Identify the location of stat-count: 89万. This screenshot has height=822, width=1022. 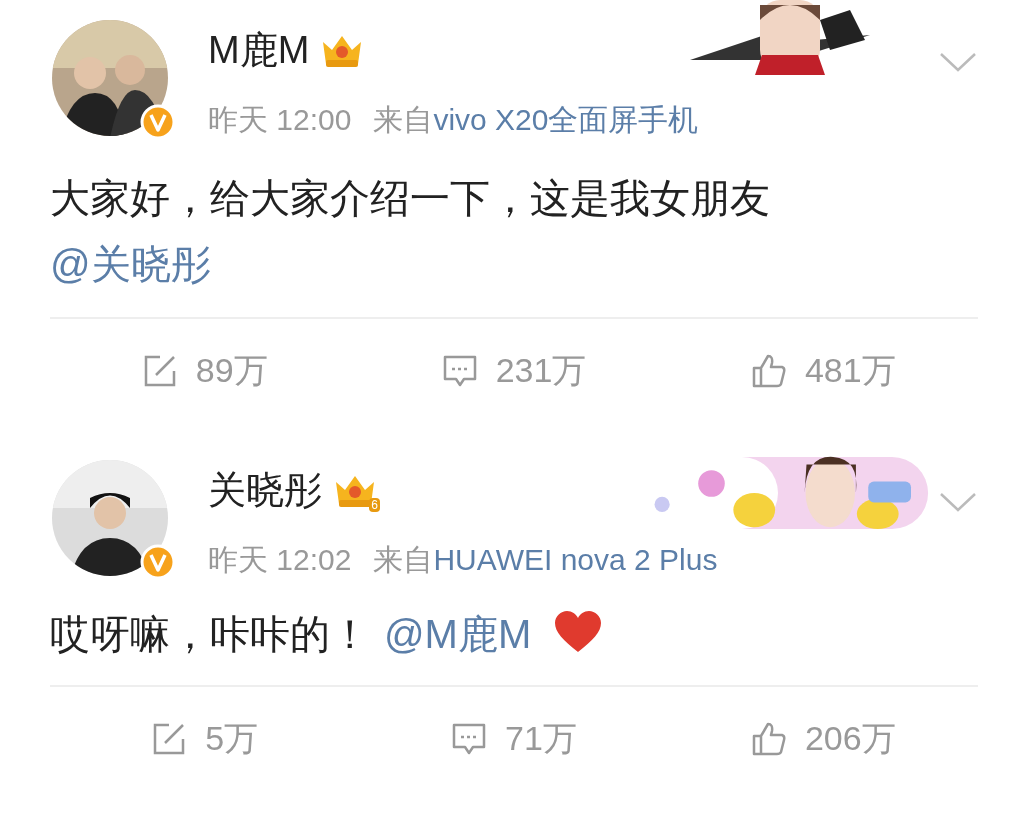
(231, 370).